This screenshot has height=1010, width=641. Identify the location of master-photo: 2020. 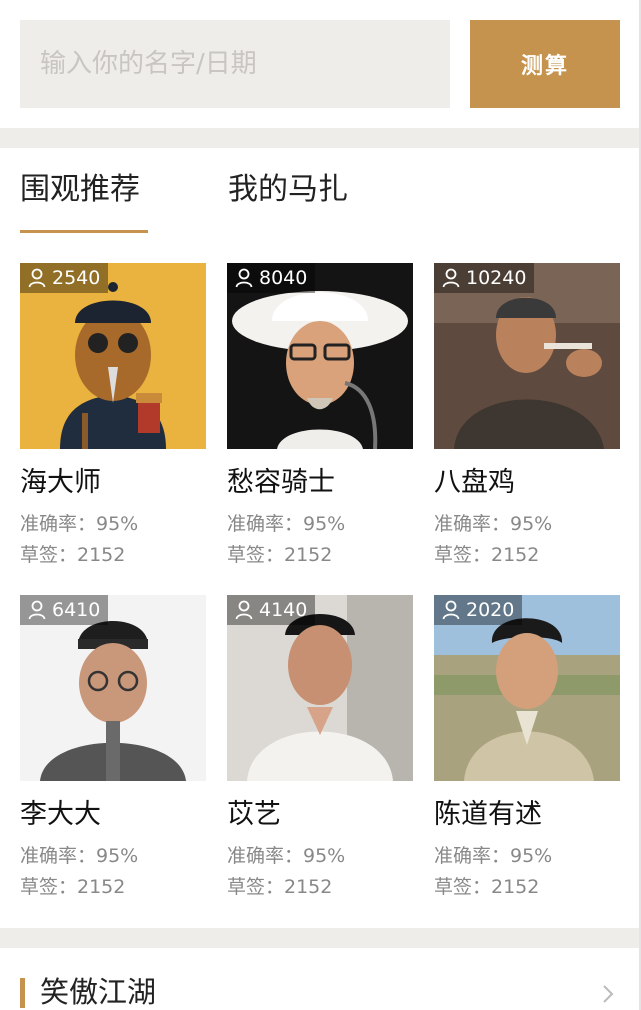
(527, 688).